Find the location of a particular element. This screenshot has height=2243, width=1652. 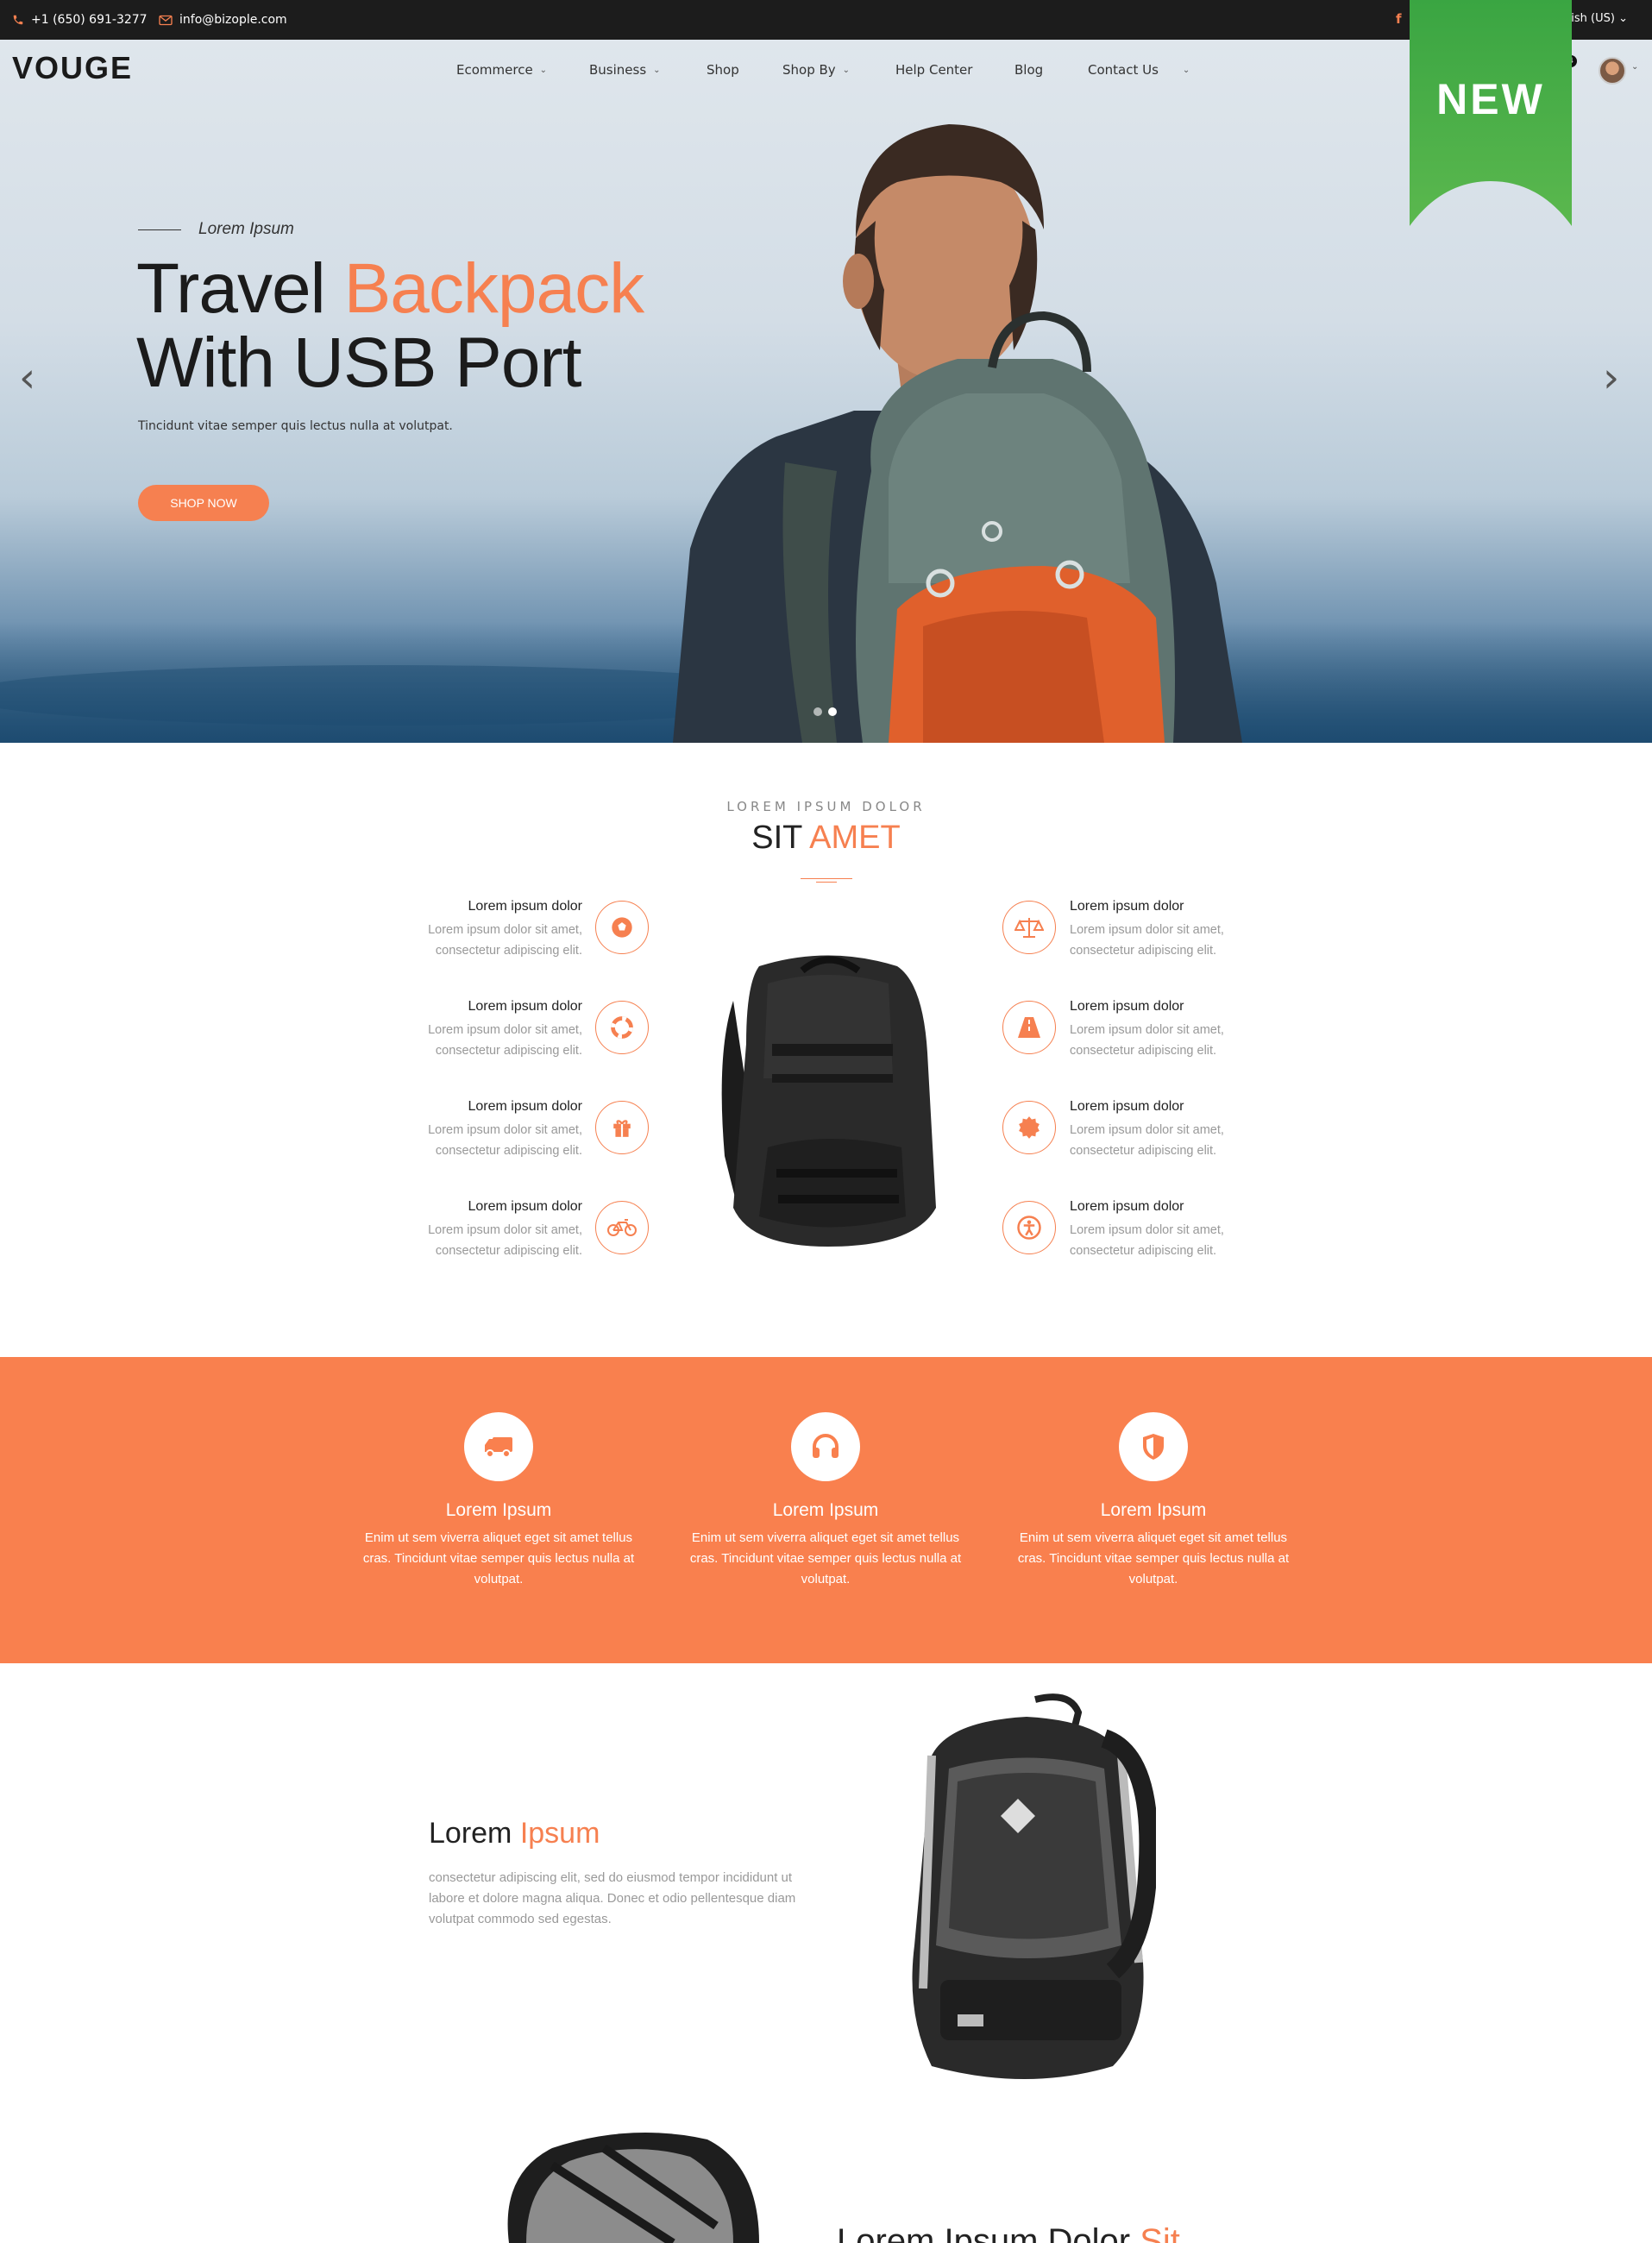

brand-logo: VOUGE is located at coordinates (73, 68).